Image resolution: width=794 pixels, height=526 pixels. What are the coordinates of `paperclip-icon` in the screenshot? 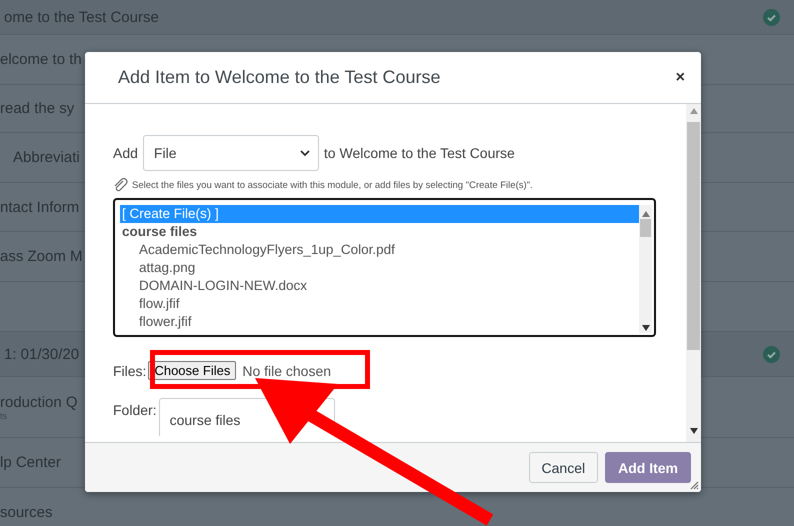 It's located at (121, 185).